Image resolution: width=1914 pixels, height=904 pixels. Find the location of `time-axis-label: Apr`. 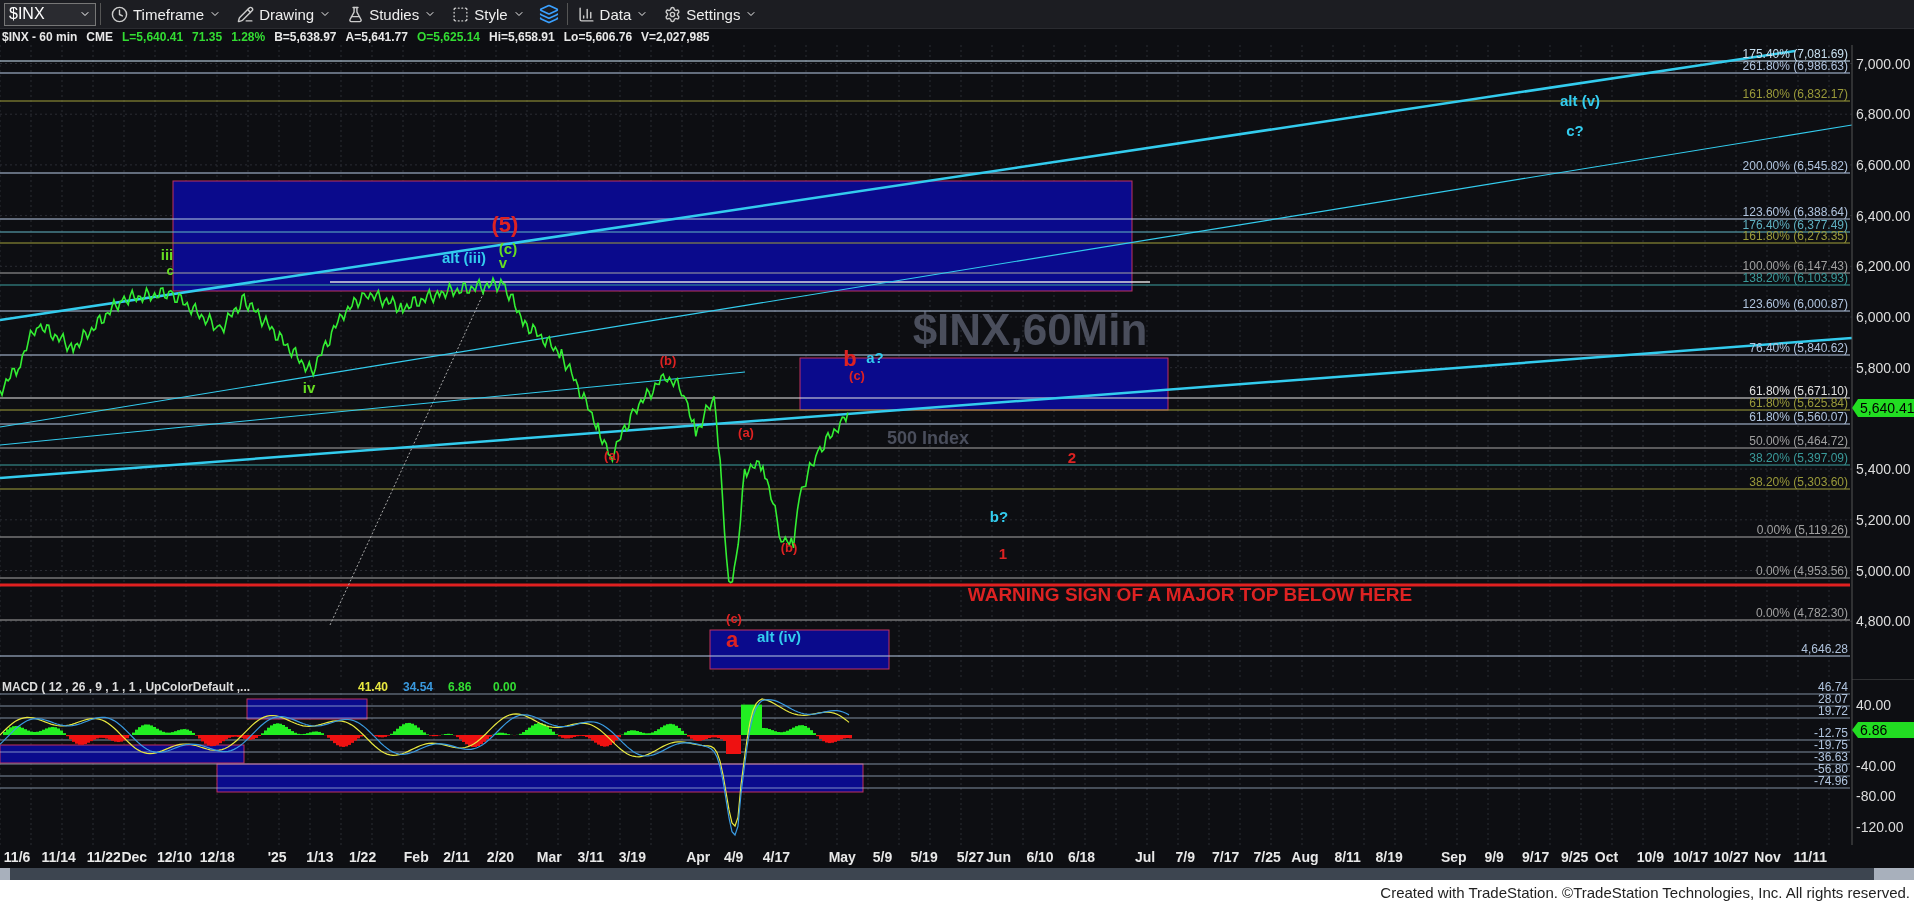

time-axis-label: Apr is located at coordinates (698, 857).